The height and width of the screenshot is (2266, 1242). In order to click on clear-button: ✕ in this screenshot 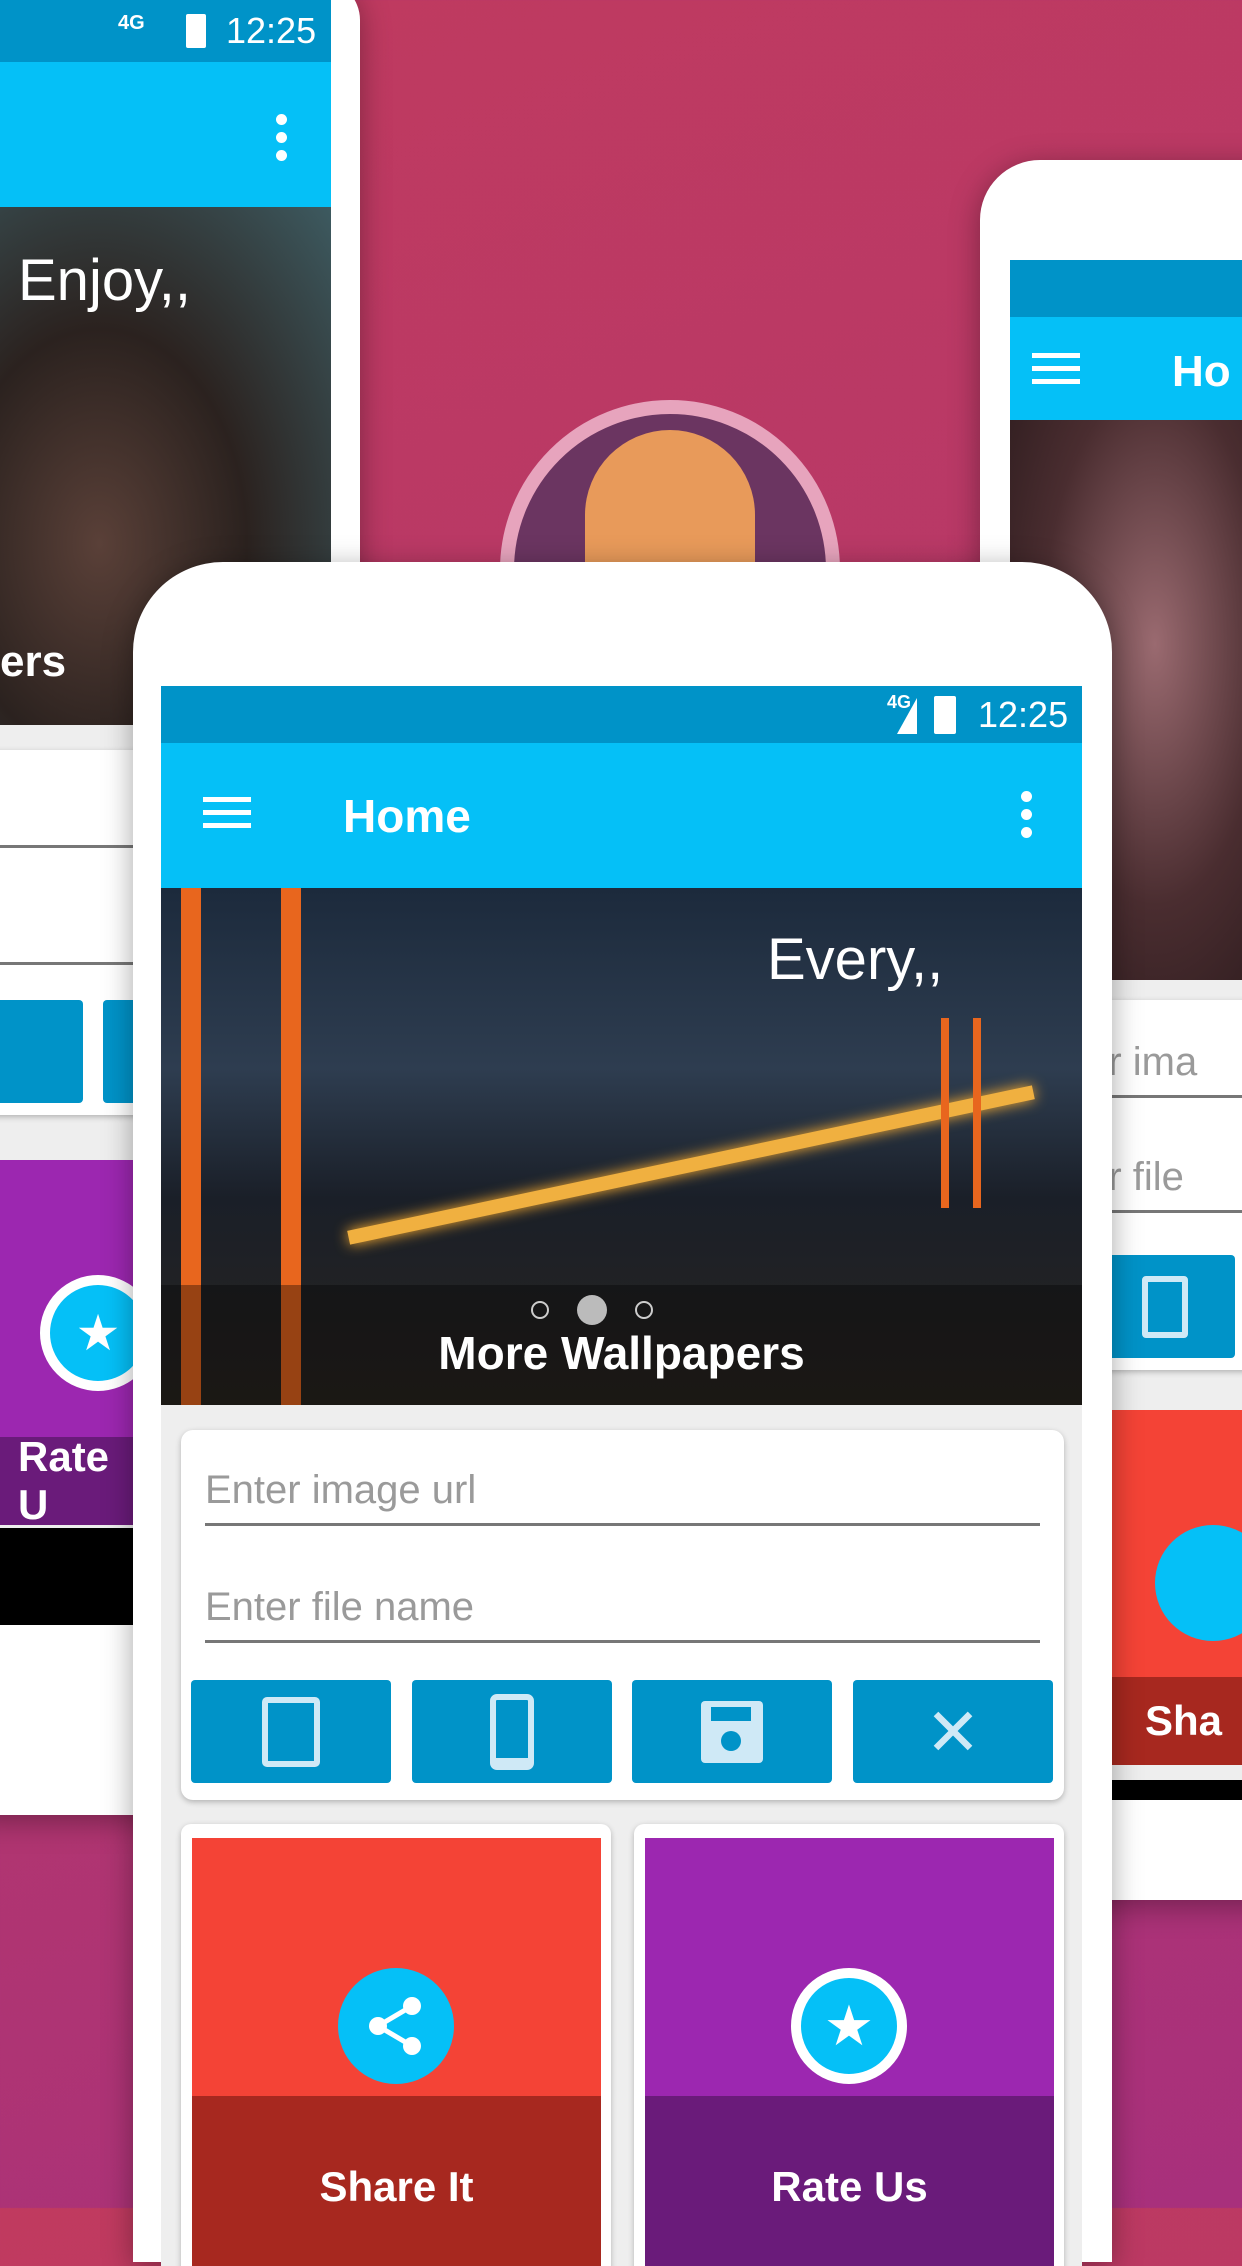, I will do `click(953, 1731)`.